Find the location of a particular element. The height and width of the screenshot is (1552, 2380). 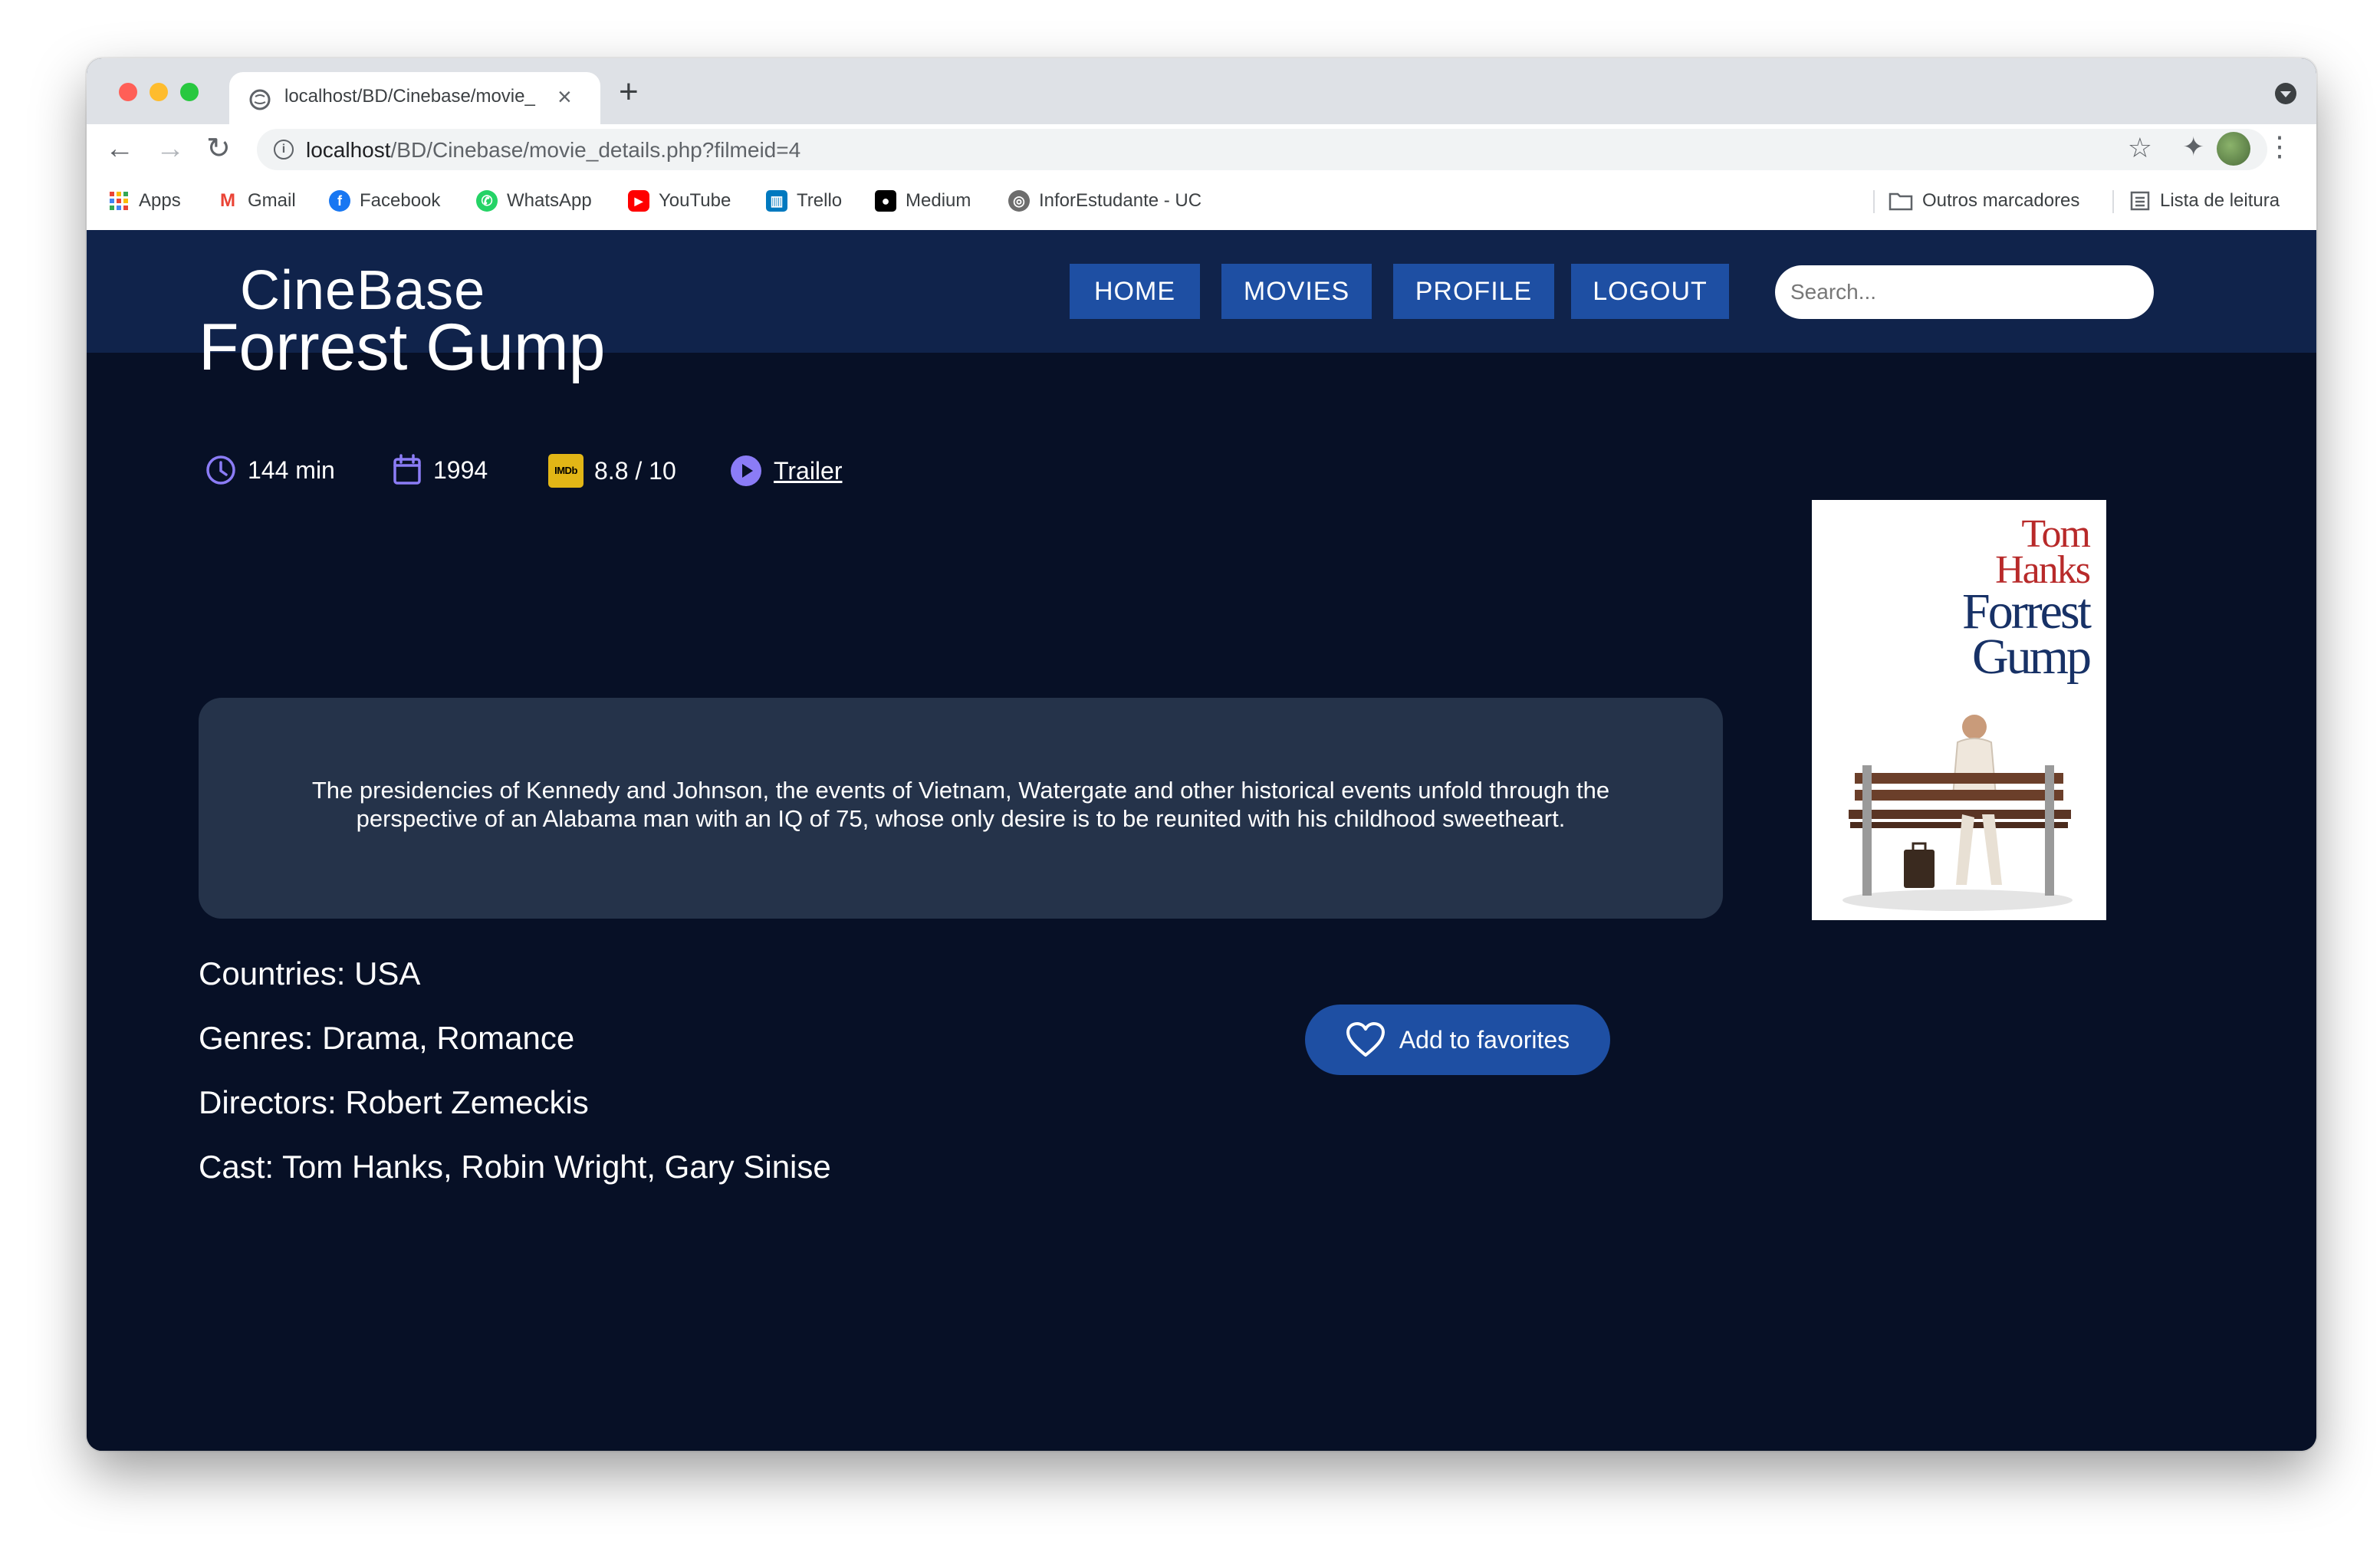

nav-home-link: HOME is located at coordinates (1135, 291).